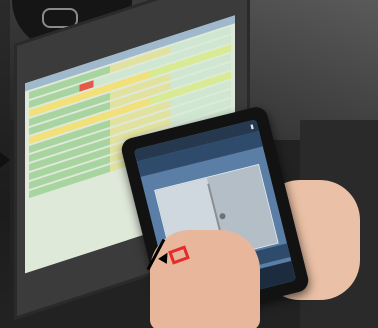  I want to click on battery-icon: ▮, so click(252, 127).